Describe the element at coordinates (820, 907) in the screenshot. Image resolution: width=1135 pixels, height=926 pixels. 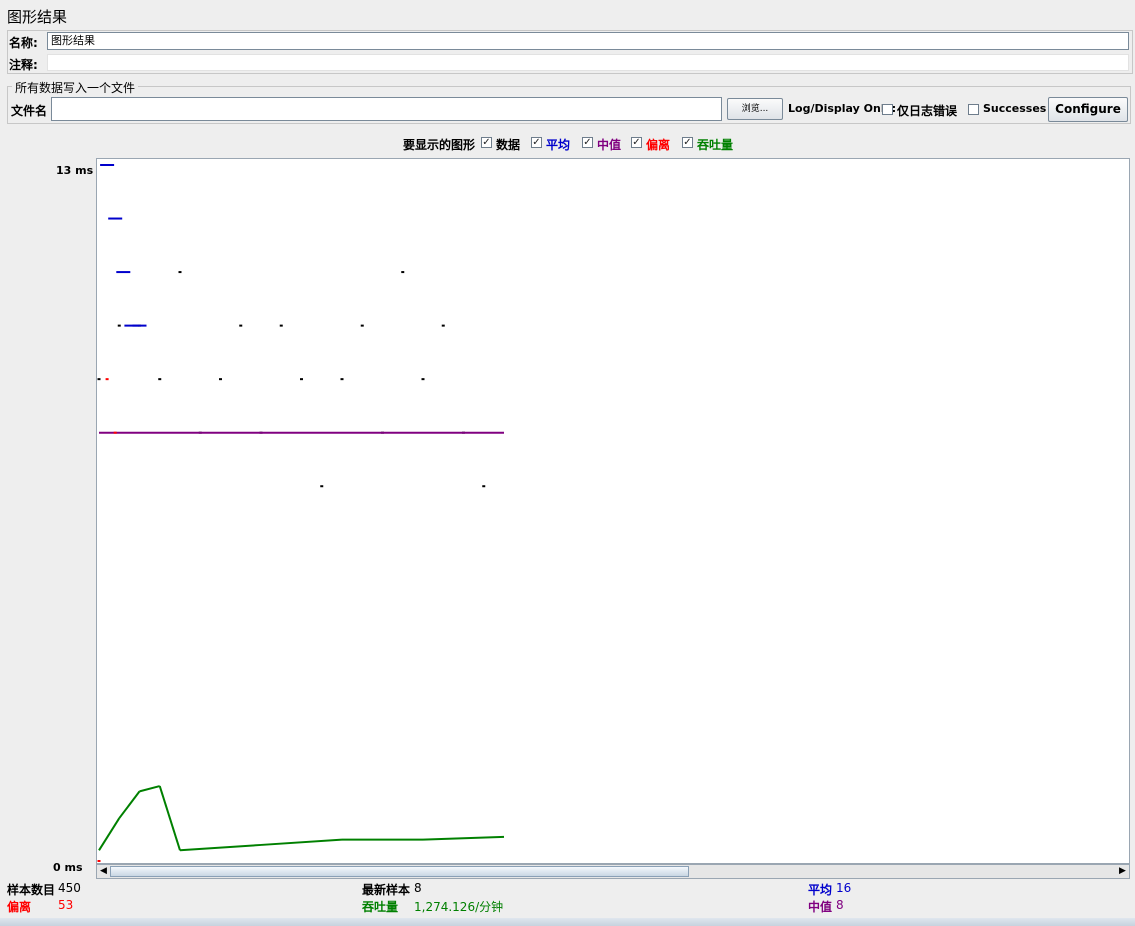
I see `median-stat-label: 中值` at that location.